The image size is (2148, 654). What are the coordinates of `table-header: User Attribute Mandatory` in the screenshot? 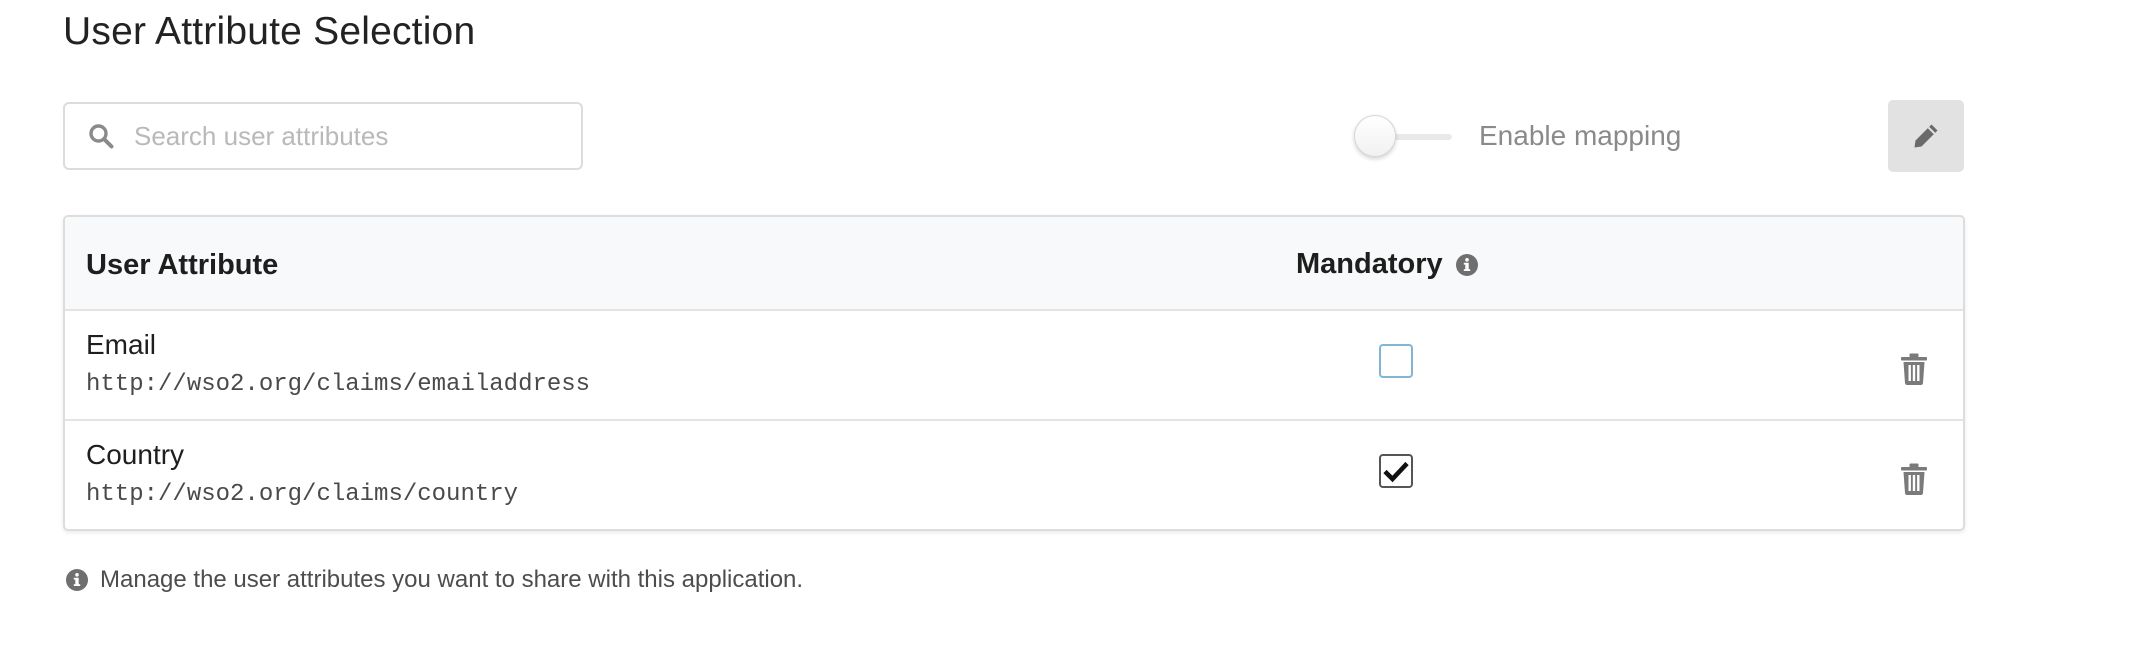 It's located at (1014, 264).